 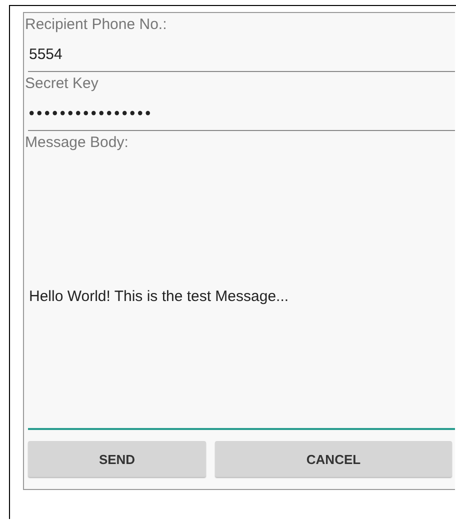 I want to click on cancel-button: CANCEL, so click(x=333, y=459).